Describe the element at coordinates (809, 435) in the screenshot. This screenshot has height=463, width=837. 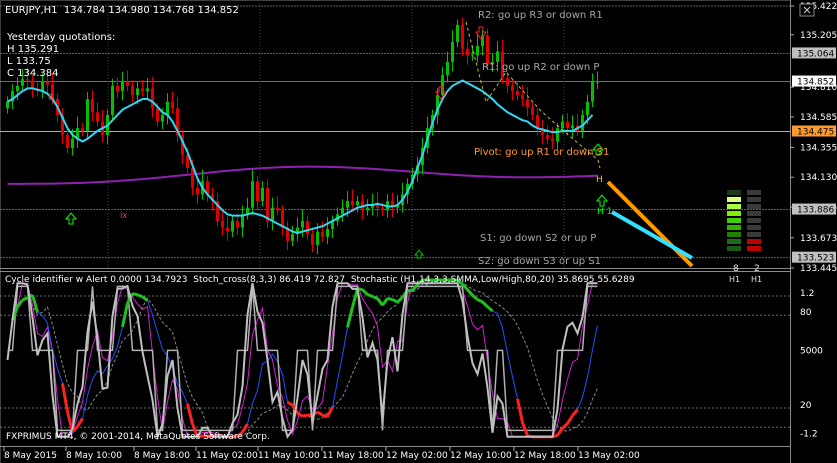
I see `indicator-tick-label: -1.2` at that location.